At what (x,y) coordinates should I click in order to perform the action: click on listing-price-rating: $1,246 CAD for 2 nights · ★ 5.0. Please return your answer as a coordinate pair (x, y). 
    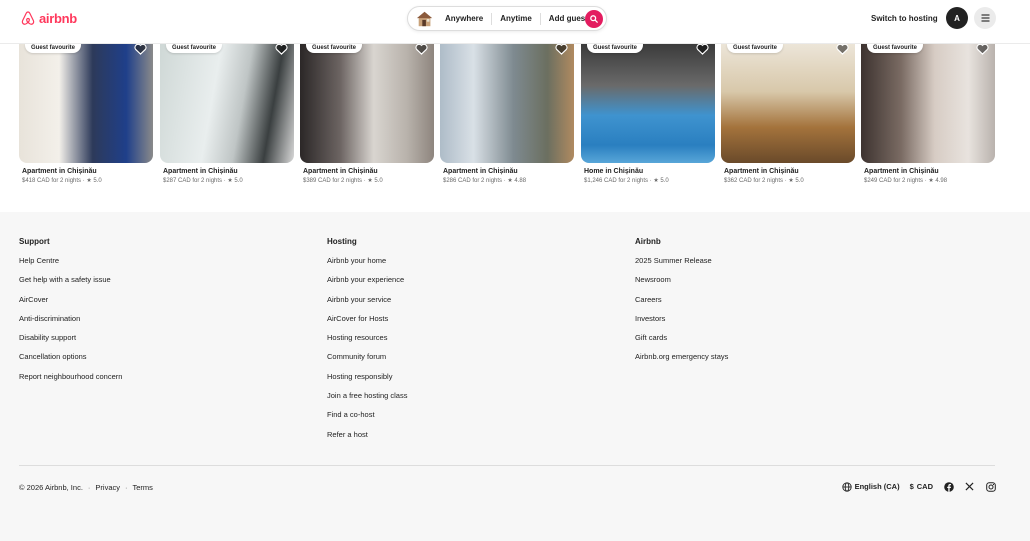
    Looking at the image, I should click on (626, 181).